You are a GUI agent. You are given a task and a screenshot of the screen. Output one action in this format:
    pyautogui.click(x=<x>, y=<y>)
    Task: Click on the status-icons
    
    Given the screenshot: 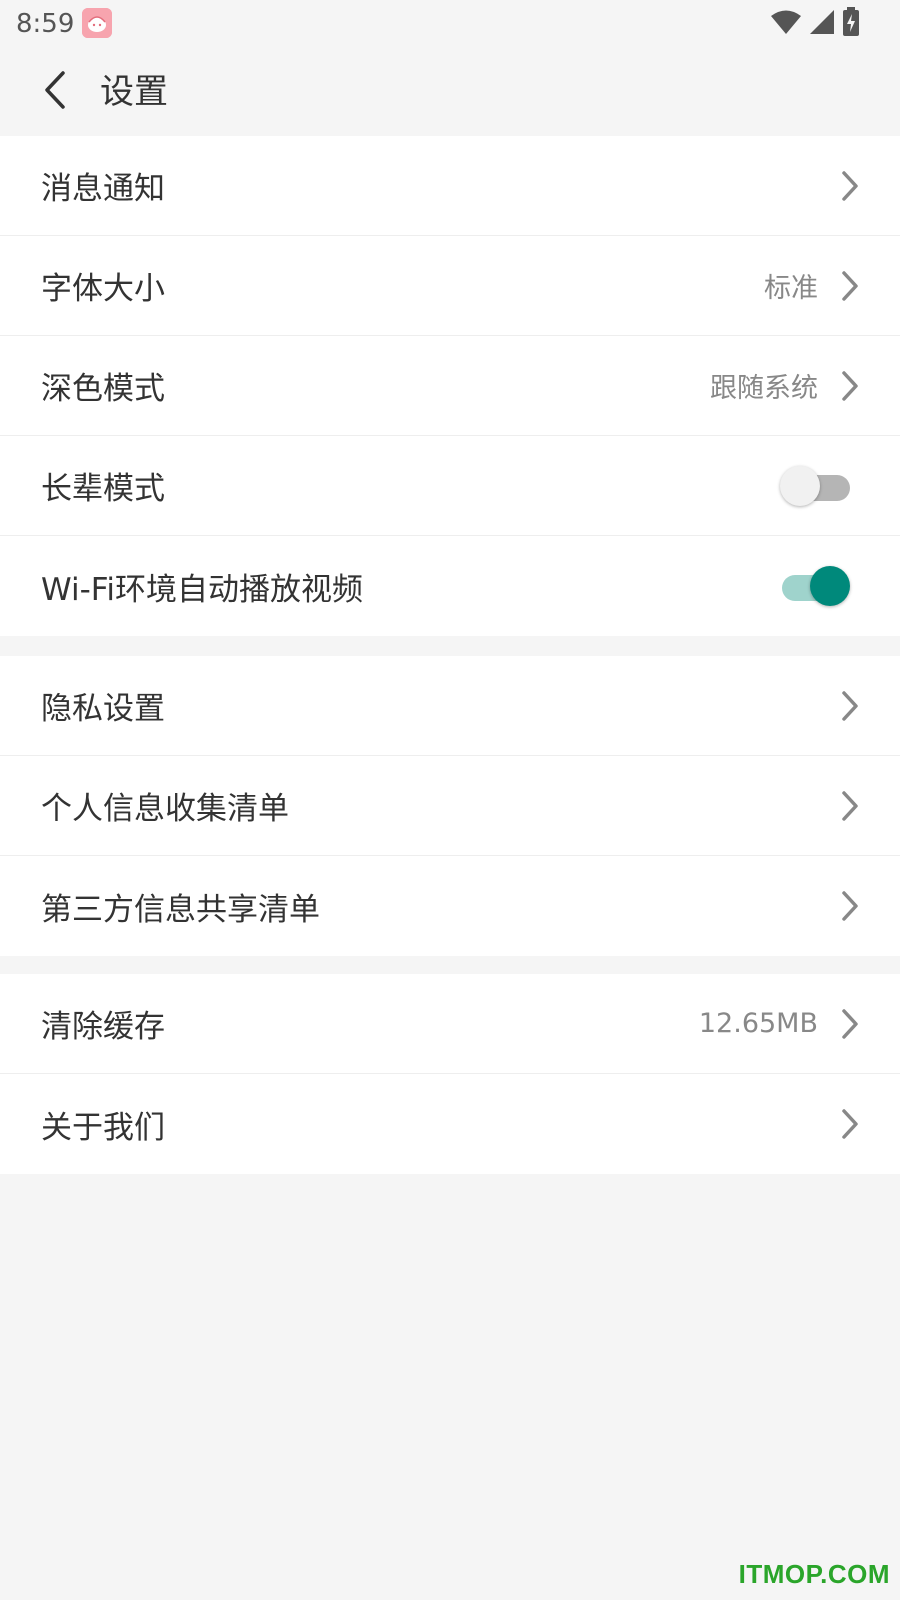 What is the action you would take?
    pyautogui.click(x=815, y=24)
    